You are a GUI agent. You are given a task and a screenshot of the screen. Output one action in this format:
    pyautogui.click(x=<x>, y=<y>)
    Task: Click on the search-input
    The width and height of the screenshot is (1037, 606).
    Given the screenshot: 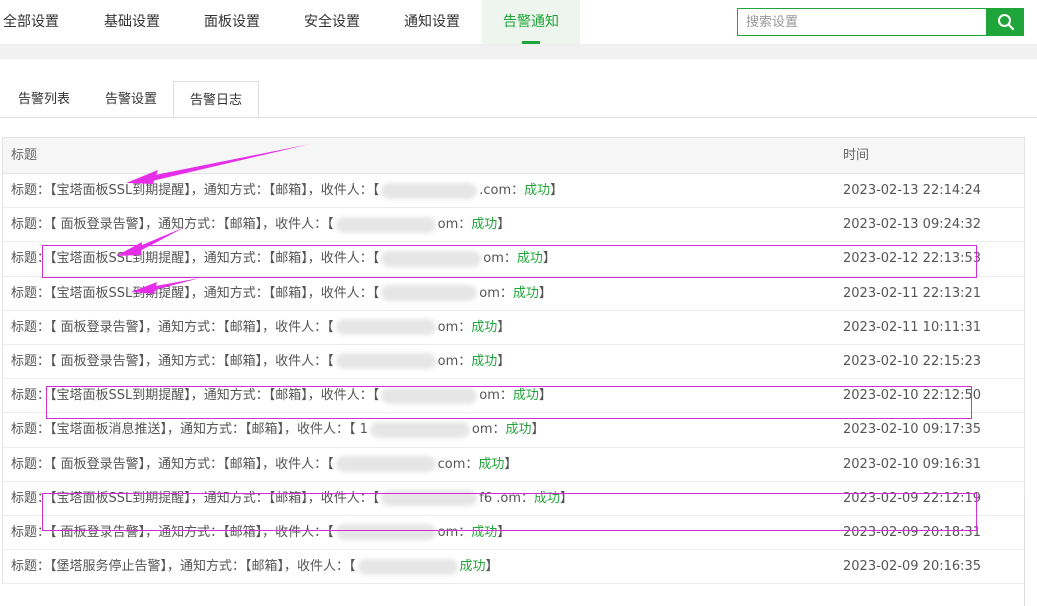 What is the action you would take?
    pyautogui.click(x=866, y=22)
    